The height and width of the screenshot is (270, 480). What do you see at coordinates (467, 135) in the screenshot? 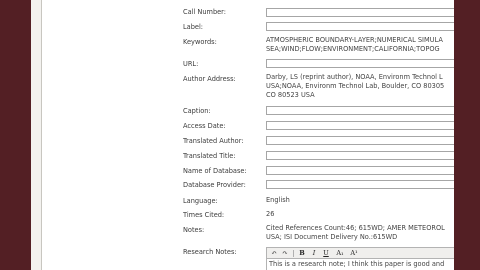
I see `window-frame-right` at bounding box center [467, 135].